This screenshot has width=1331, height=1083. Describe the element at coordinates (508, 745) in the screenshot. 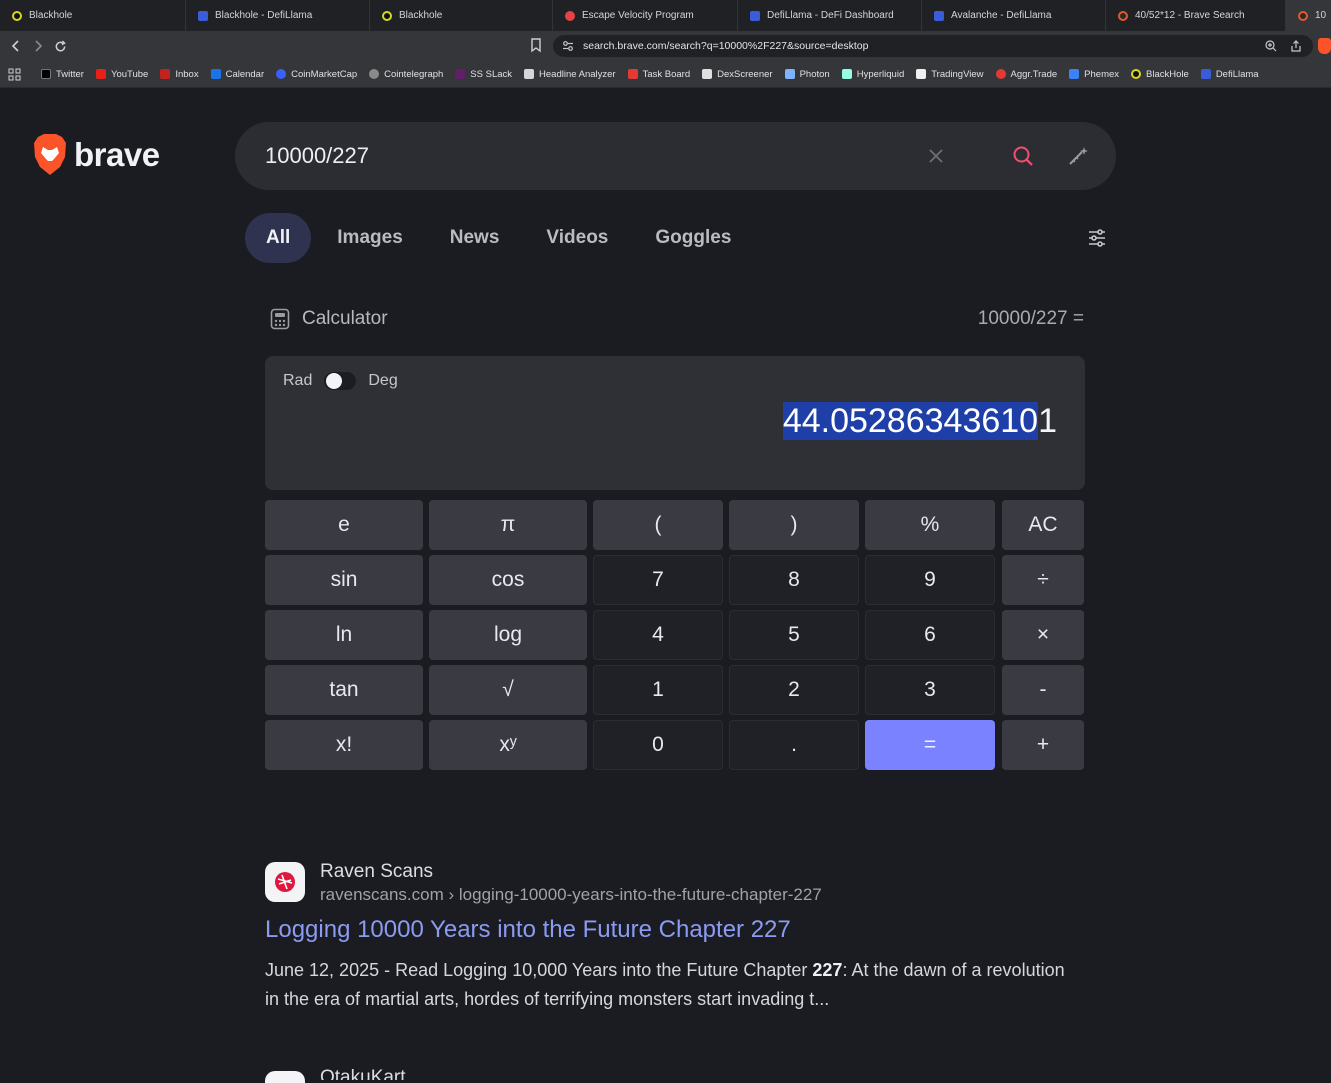

I see `key-power: xʸ` at that location.